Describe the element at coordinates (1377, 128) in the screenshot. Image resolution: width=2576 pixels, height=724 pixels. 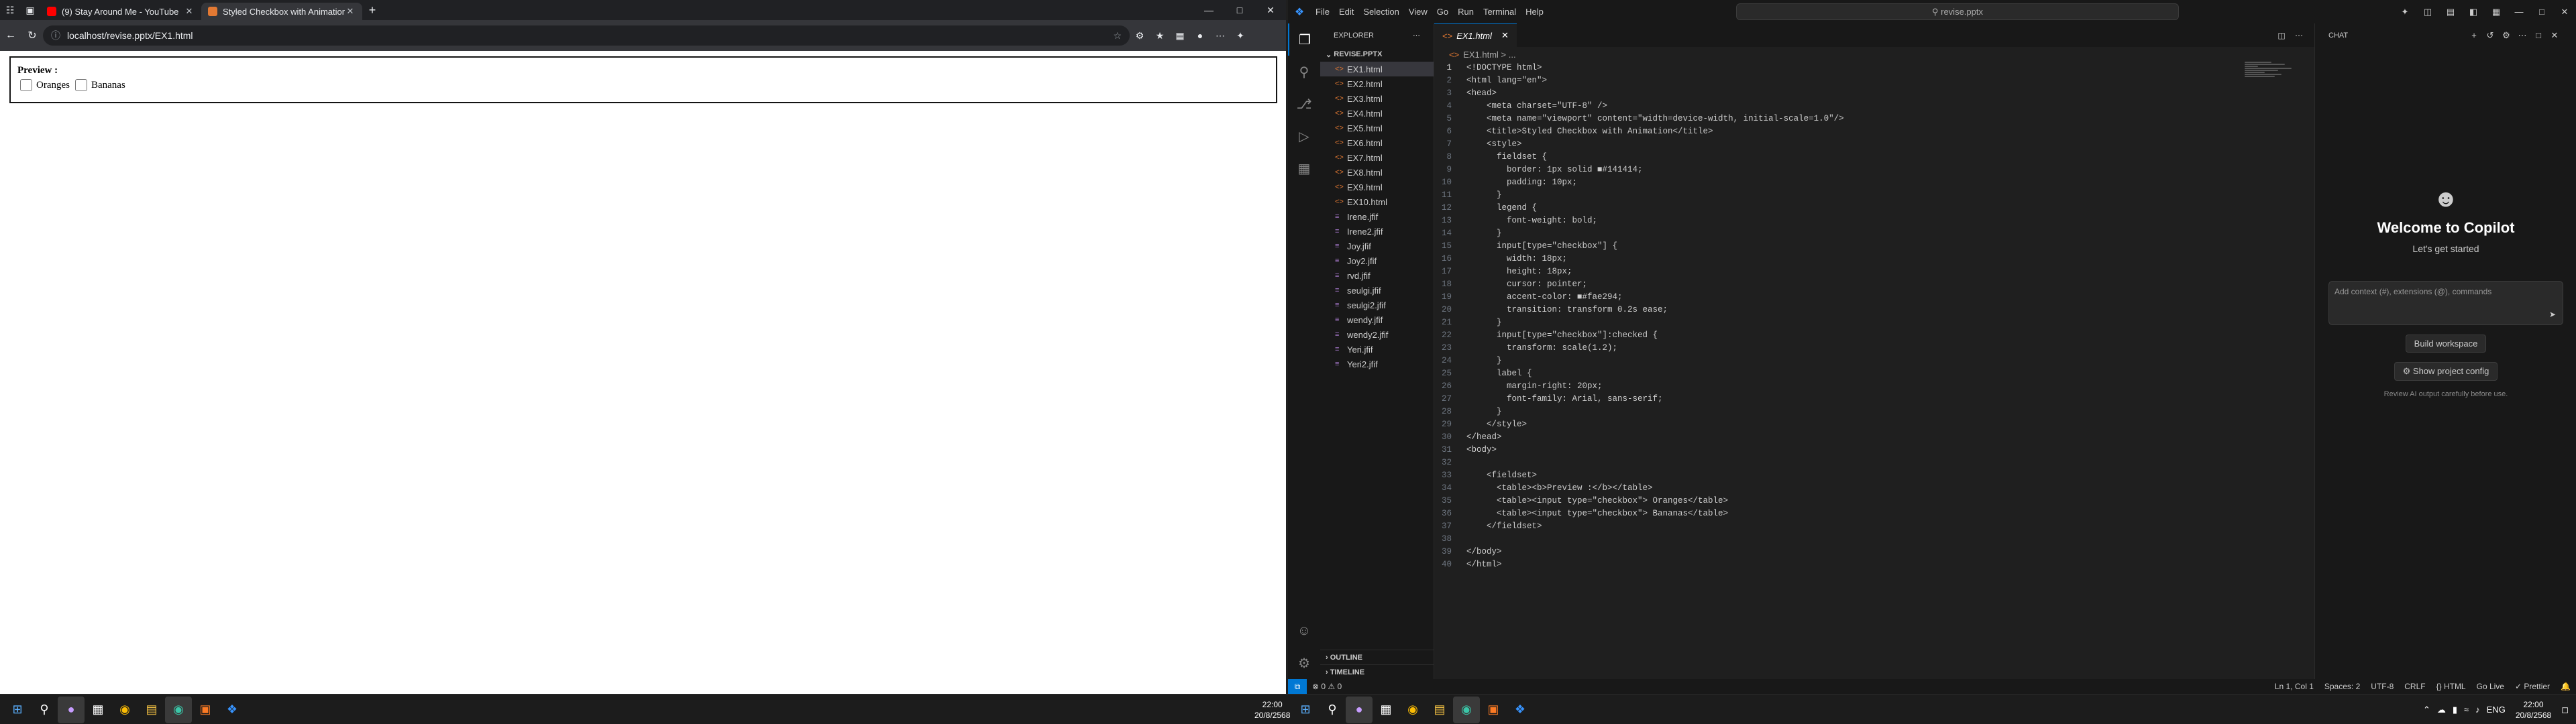
I see `file-item: <> EX5.html` at that location.